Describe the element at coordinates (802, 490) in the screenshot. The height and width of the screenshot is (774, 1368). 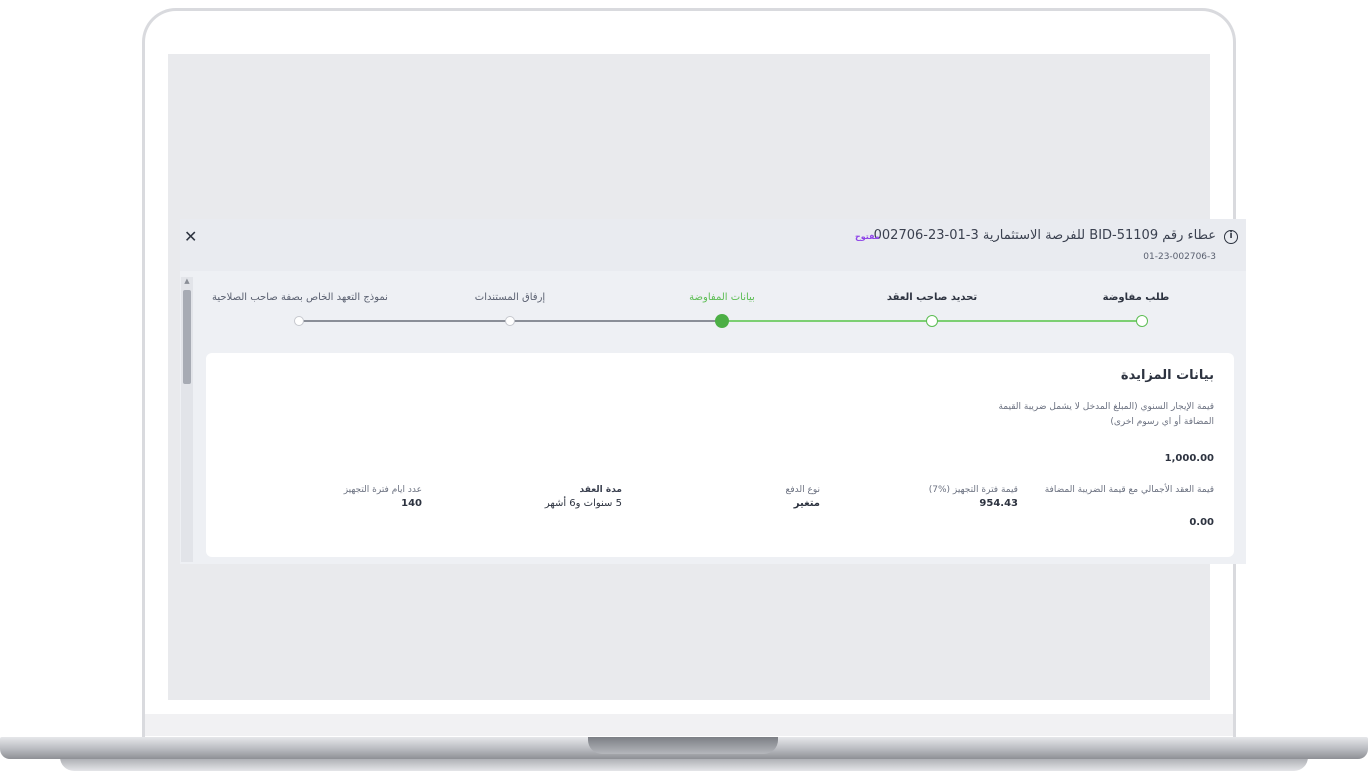
I see `payment-type-label: نوع الدفع` at that location.